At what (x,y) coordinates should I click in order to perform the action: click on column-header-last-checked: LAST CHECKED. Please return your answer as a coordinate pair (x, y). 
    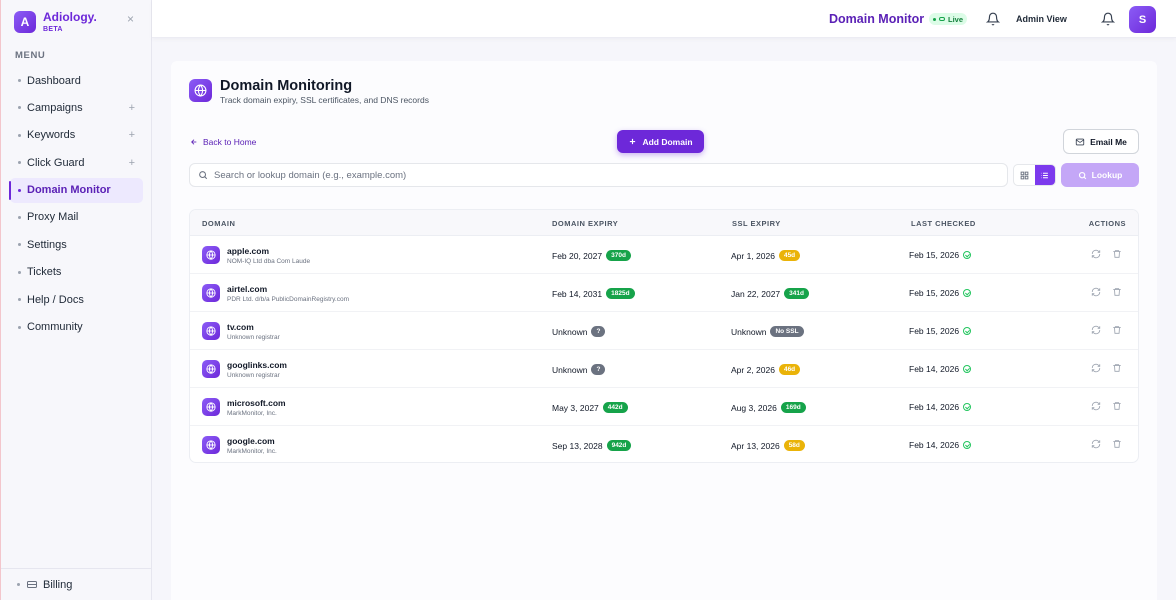
    Looking at the image, I should click on (943, 223).